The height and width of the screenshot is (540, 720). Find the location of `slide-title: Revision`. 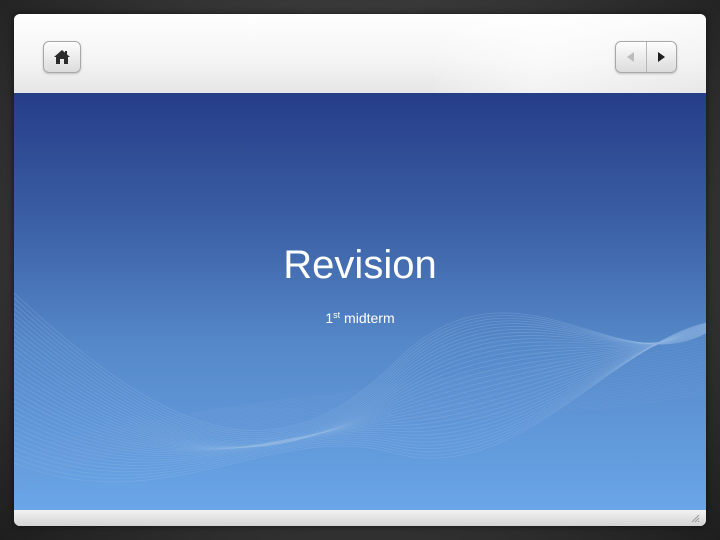

slide-title: Revision is located at coordinates (360, 265).